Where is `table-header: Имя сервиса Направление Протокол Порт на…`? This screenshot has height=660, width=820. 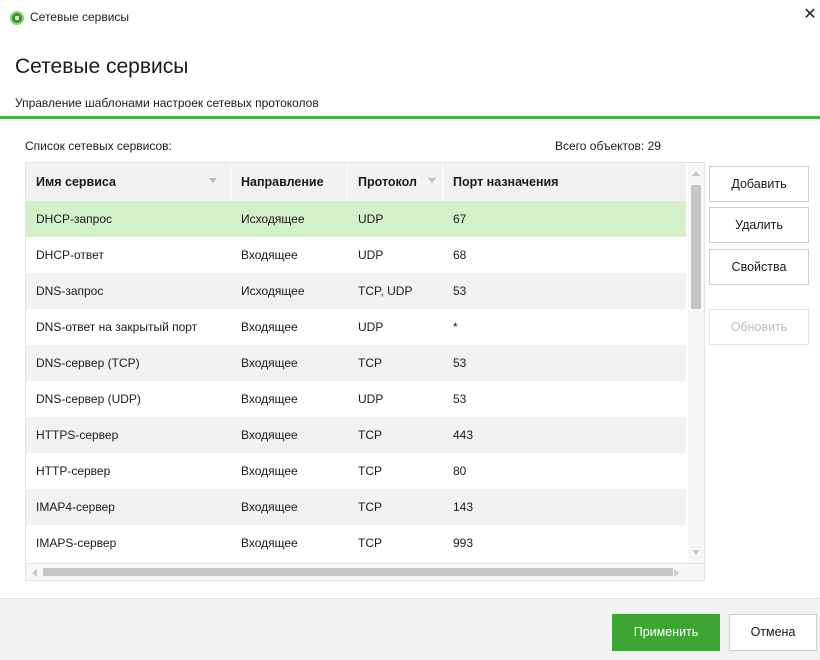 table-header: Имя сервиса Направление Протокол Порт на… is located at coordinates (356, 182).